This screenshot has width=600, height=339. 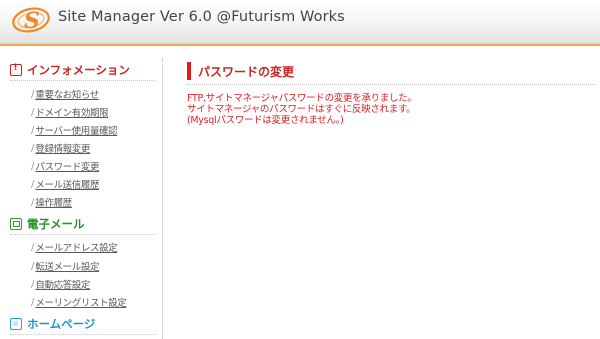 I want to click on mail-icon, so click(x=16, y=224).